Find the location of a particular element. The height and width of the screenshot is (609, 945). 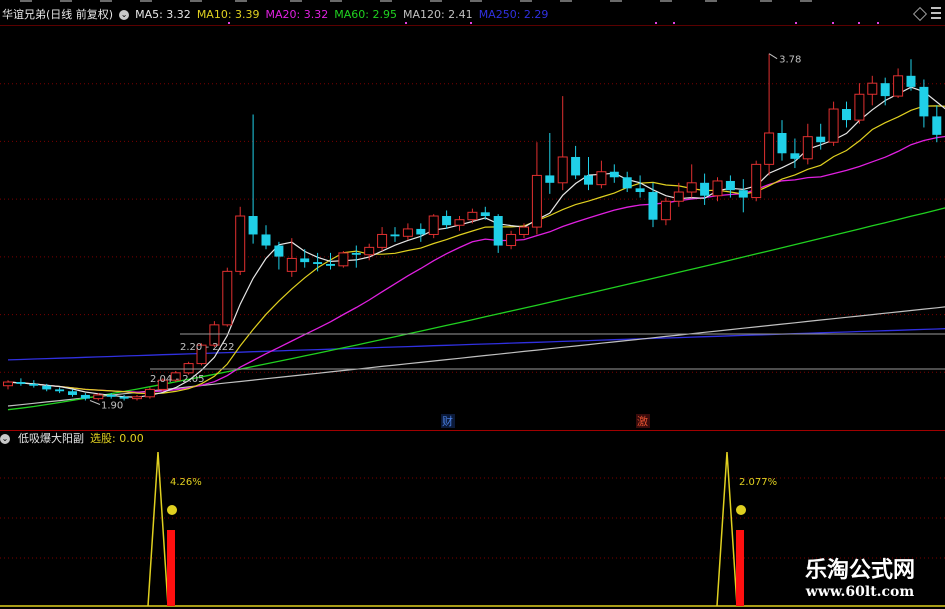

signal-pct: 2.077% is located at coordinates (758, 482).